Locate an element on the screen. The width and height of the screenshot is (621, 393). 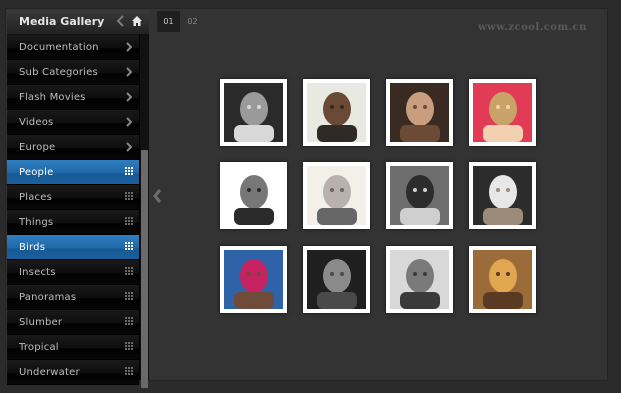
sidebar-item-videos: Videos is located at coordinates (73, 122).